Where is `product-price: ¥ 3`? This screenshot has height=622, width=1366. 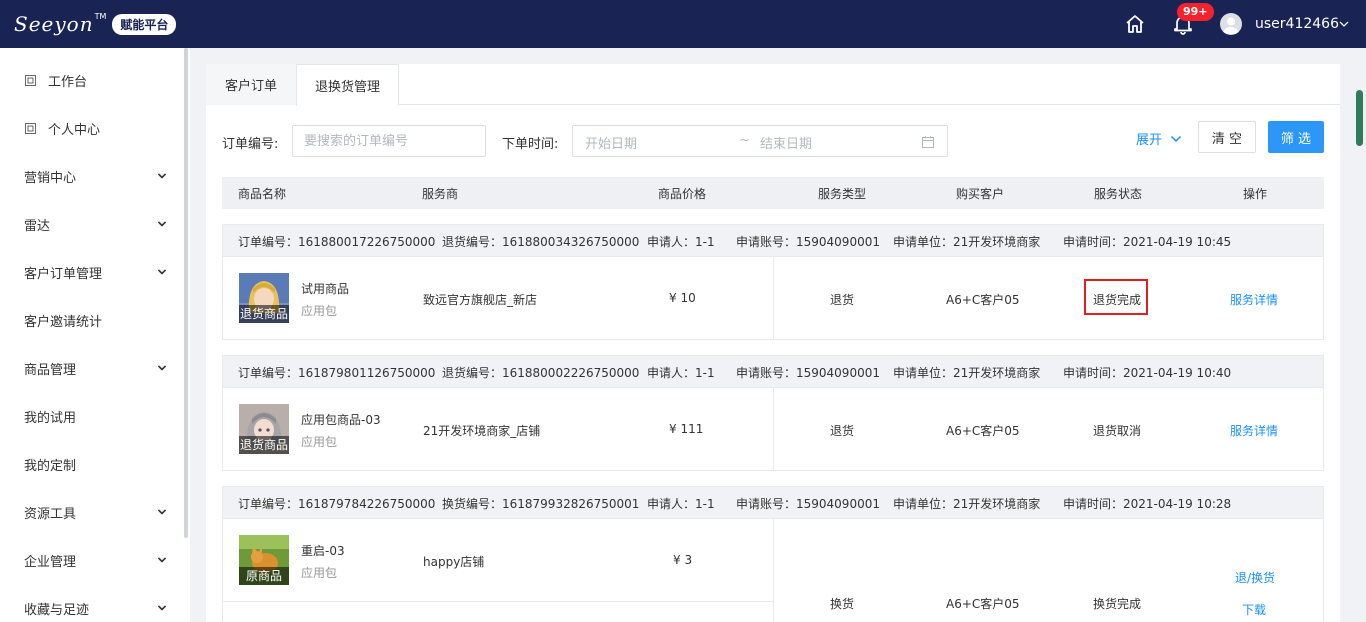 product-price: ¥ 3 is located at coordinates (683, 560).